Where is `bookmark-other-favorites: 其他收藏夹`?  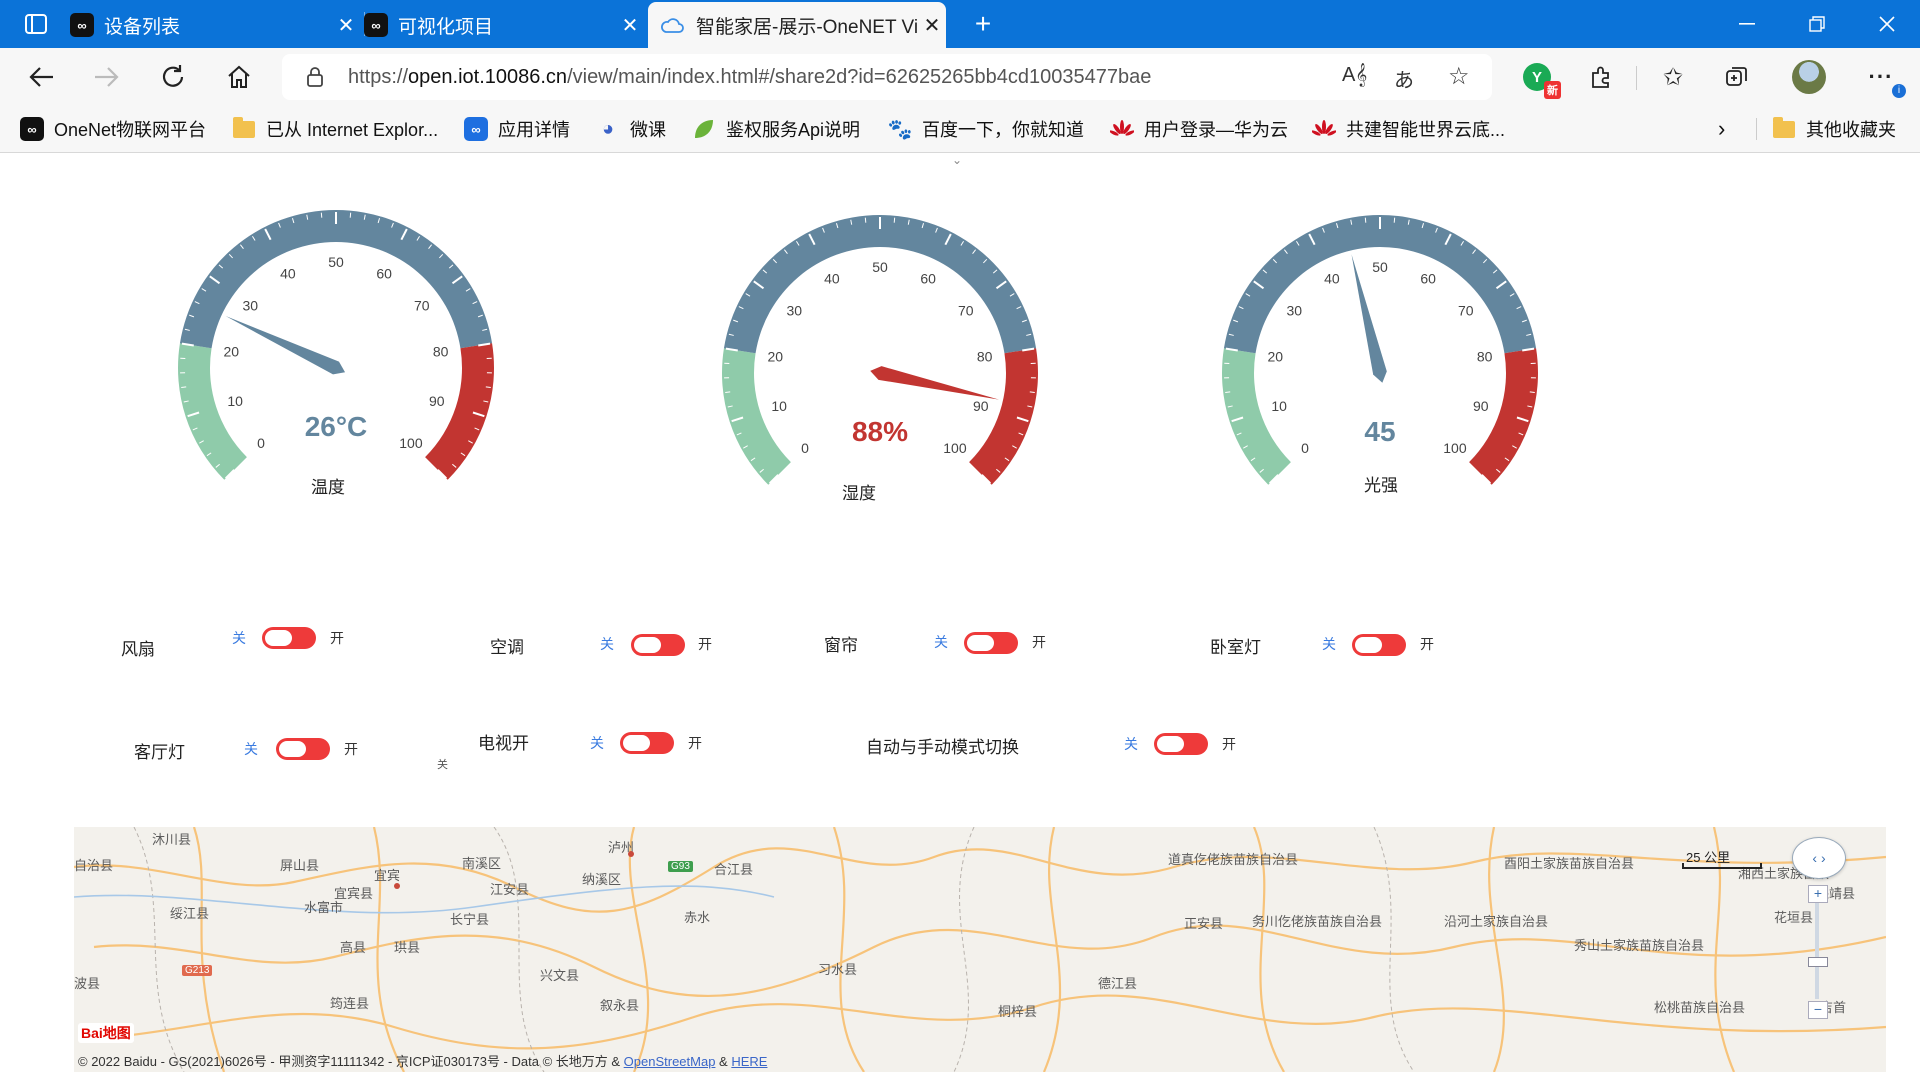
bookmark-other-favorites: 其他收藏夹 is located at coordinates (1834, 129).